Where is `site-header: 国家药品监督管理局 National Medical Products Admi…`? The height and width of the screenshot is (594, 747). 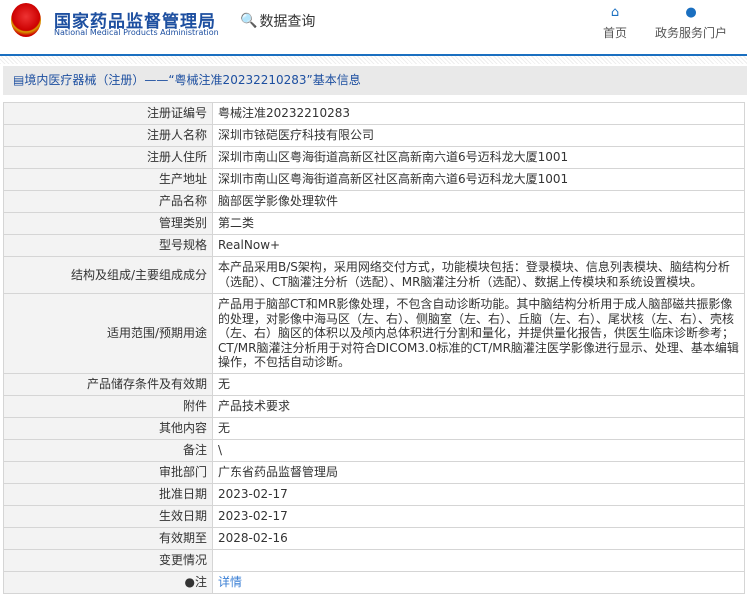
site-header: 国家药品监督管理局 National Medical Products Admi… is located at coordinates (373, 28).